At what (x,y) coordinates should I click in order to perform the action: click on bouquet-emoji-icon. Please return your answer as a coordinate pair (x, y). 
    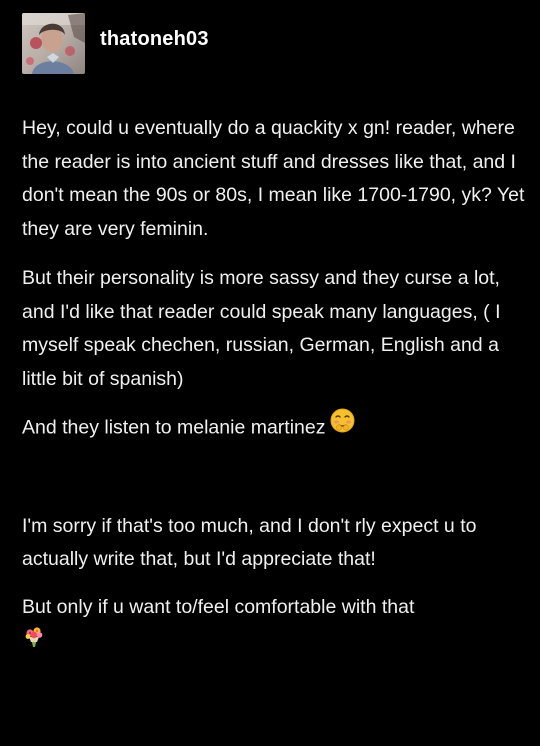
    Looking at the image, I should click on (274, 638).